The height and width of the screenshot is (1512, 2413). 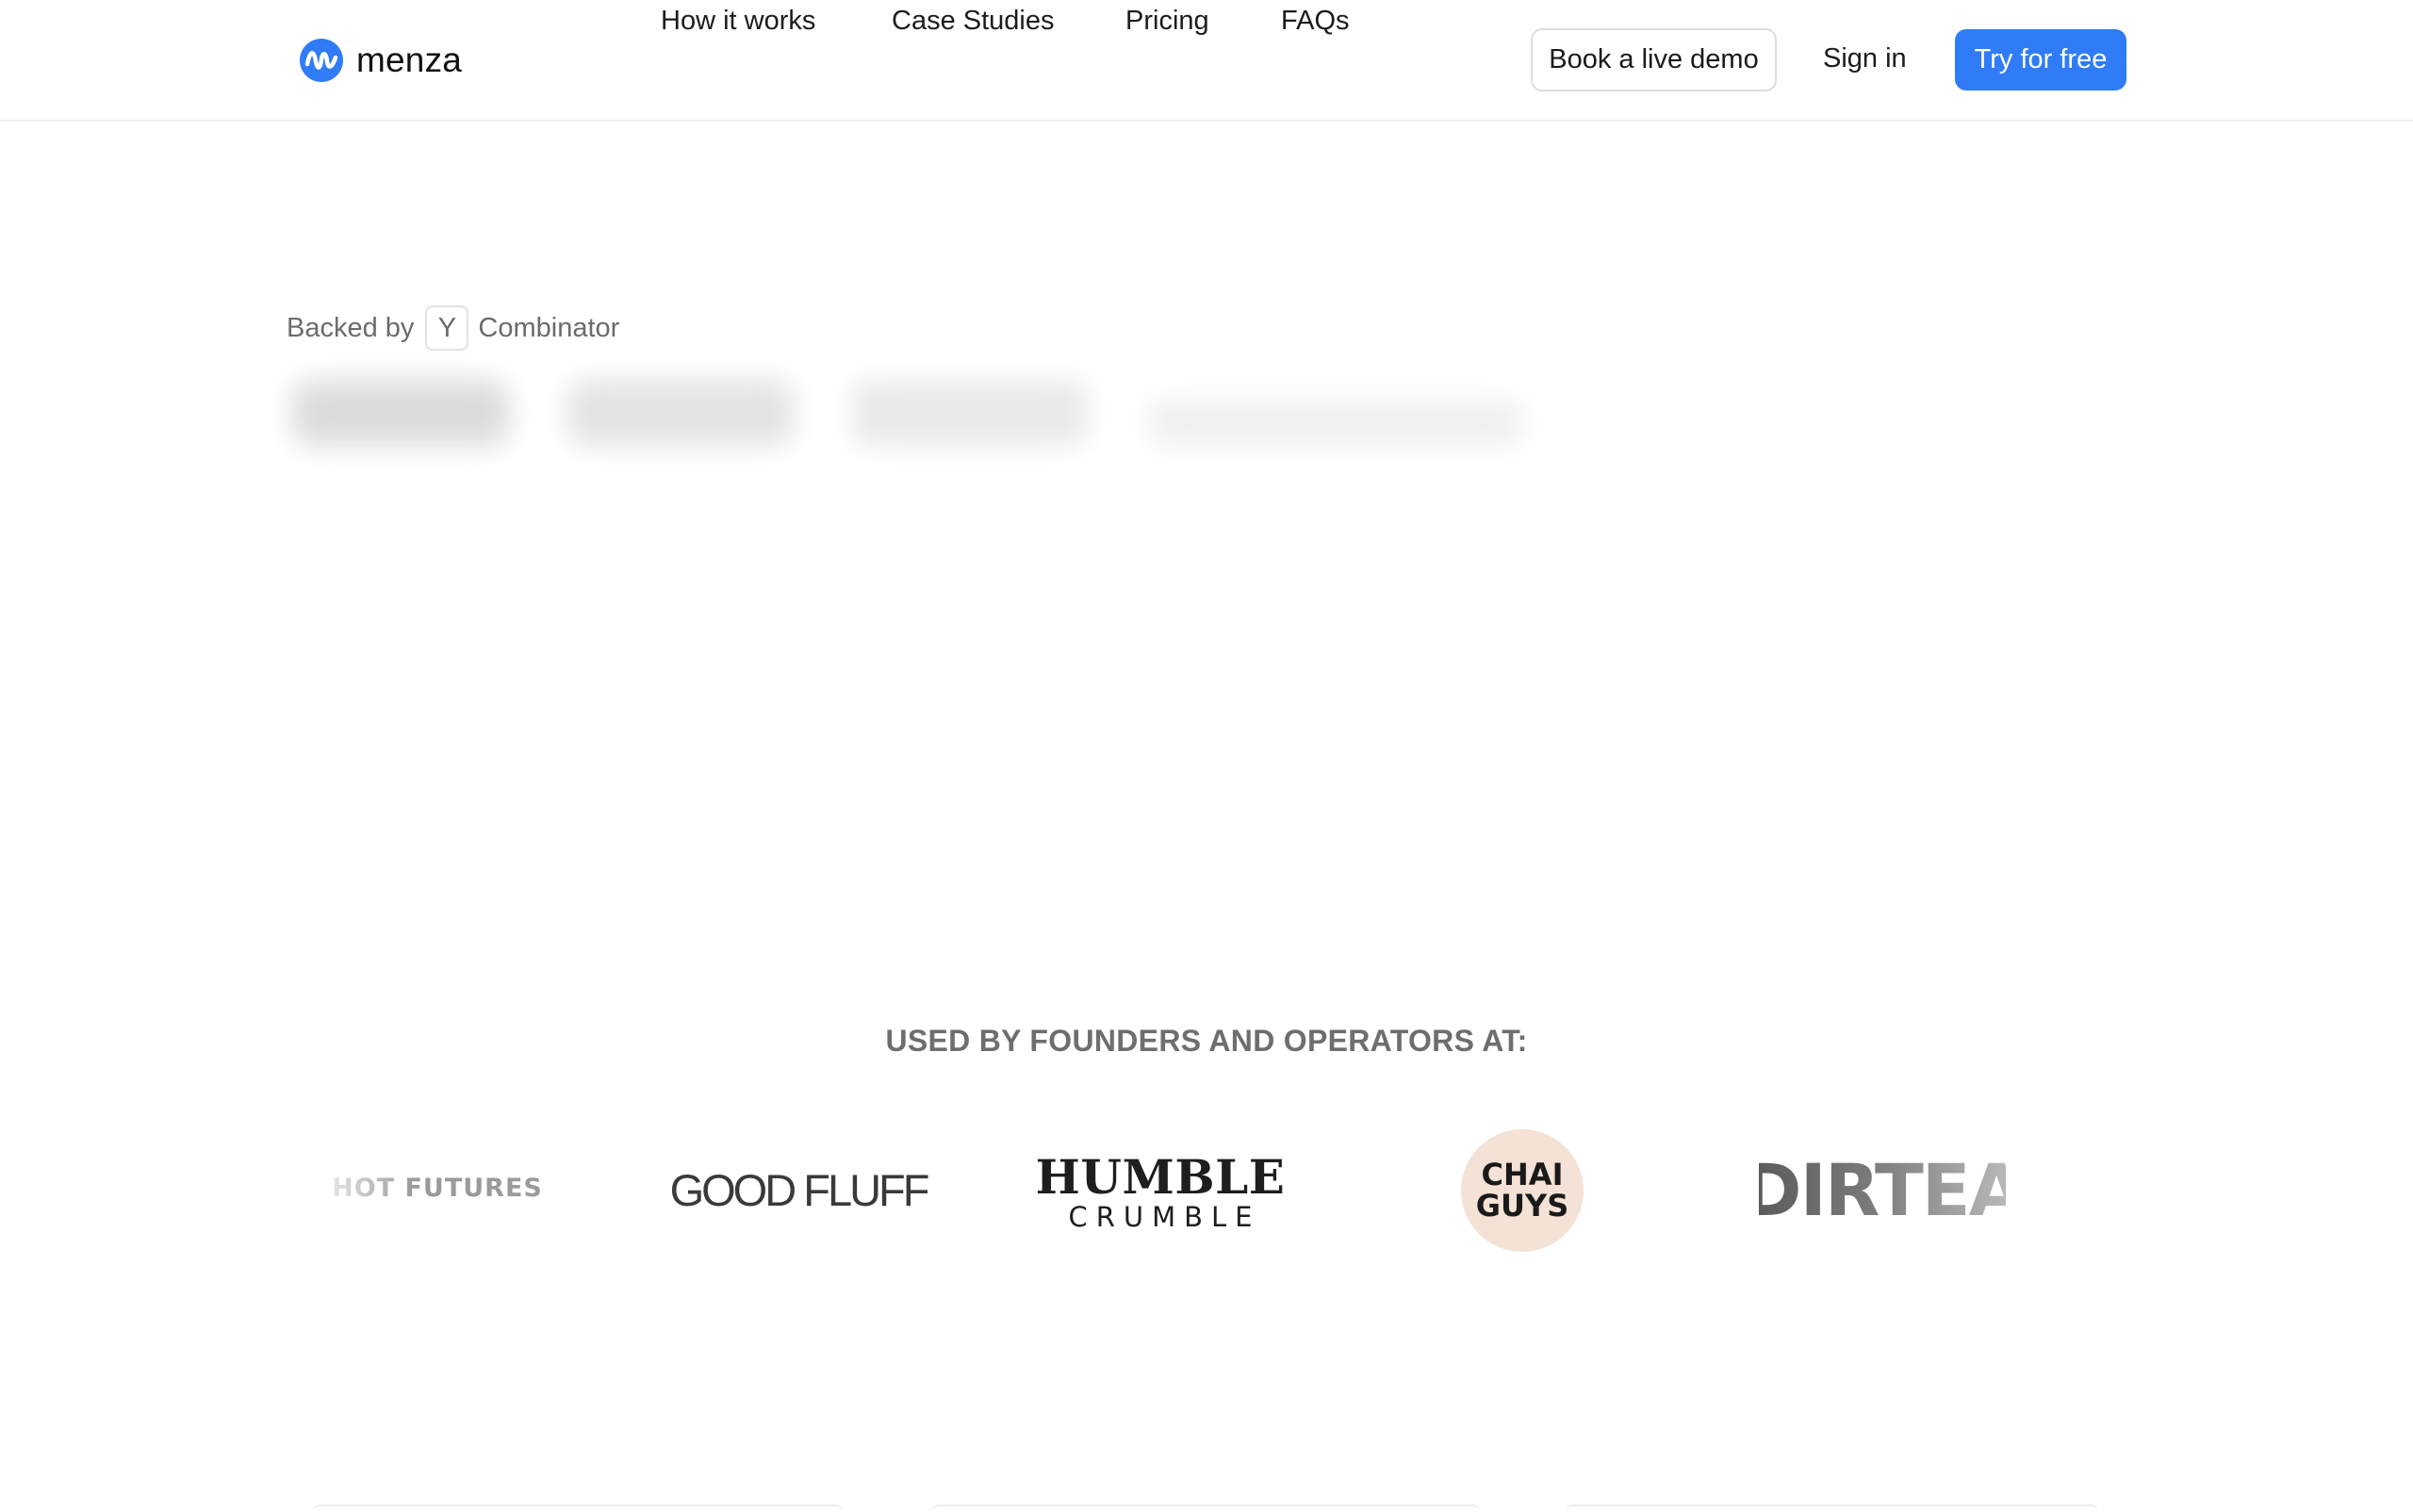 I want to click on logo-hot-futures: HOT FUTURES, so click(x=437, y=1188).